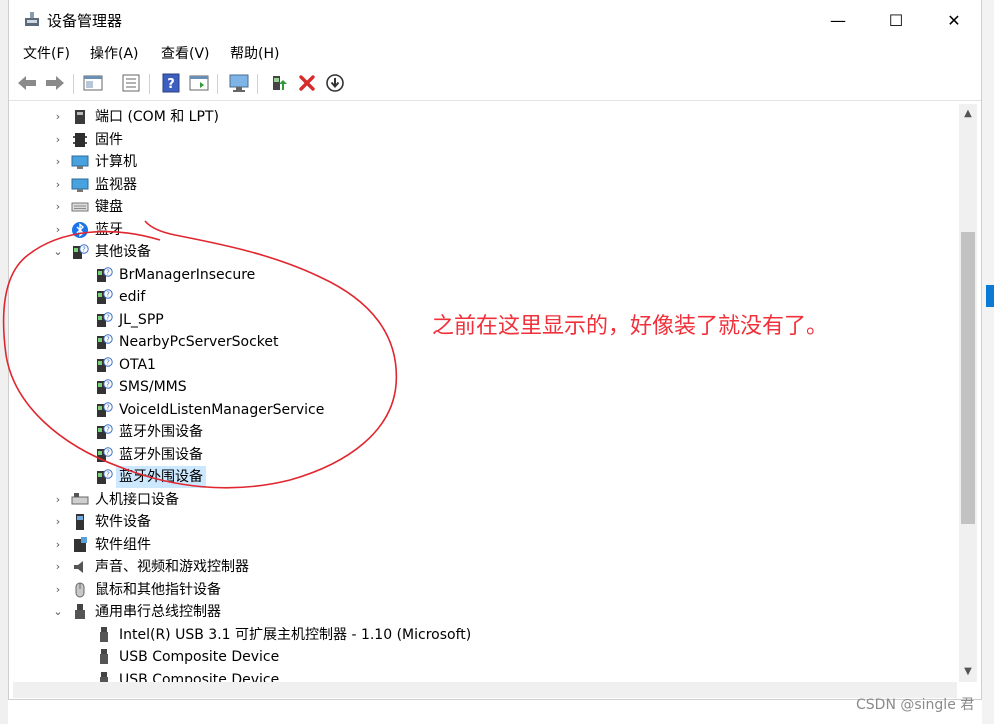 The width and height of the screenshot is (994, 724). Describe the element at coordinates (838, 20) in the screenshot. I see `minimize-button: —` at that location.